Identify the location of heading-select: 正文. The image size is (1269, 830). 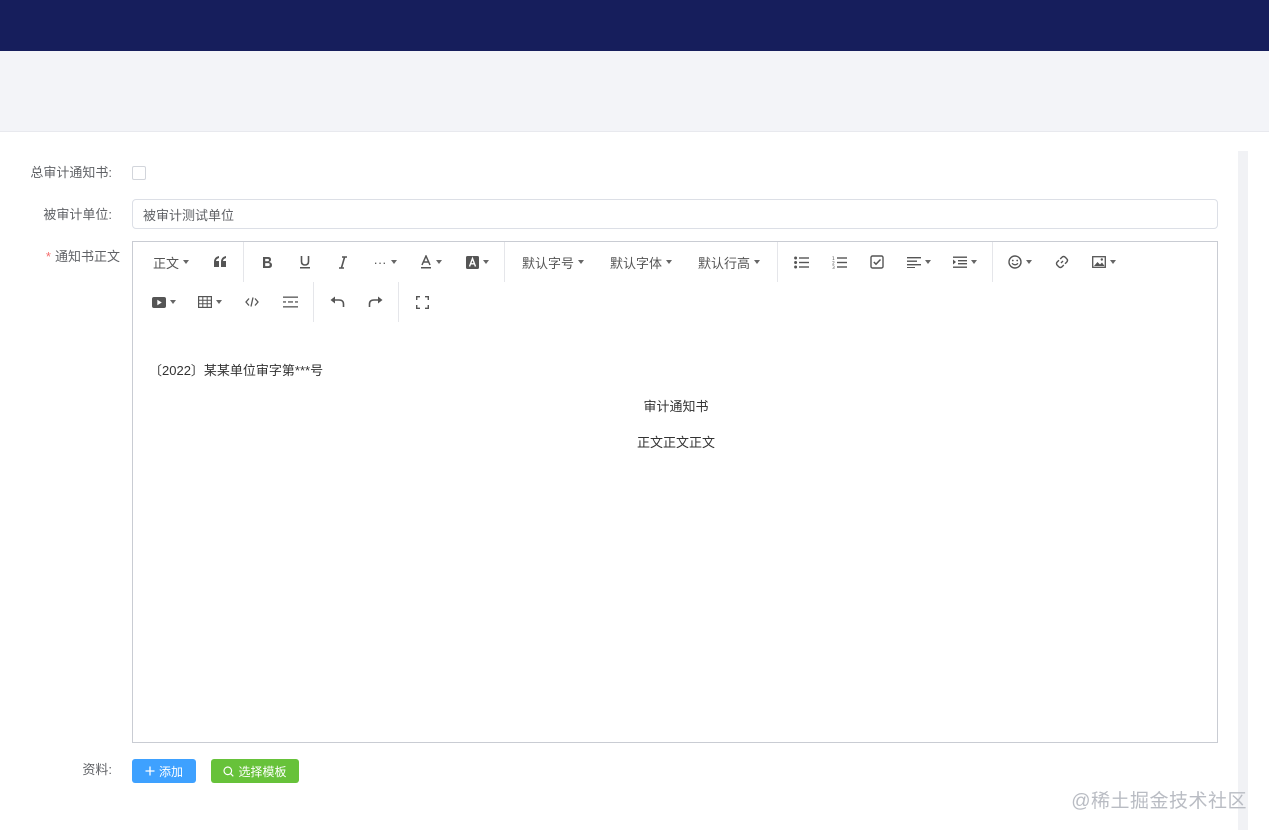
(171, 262).